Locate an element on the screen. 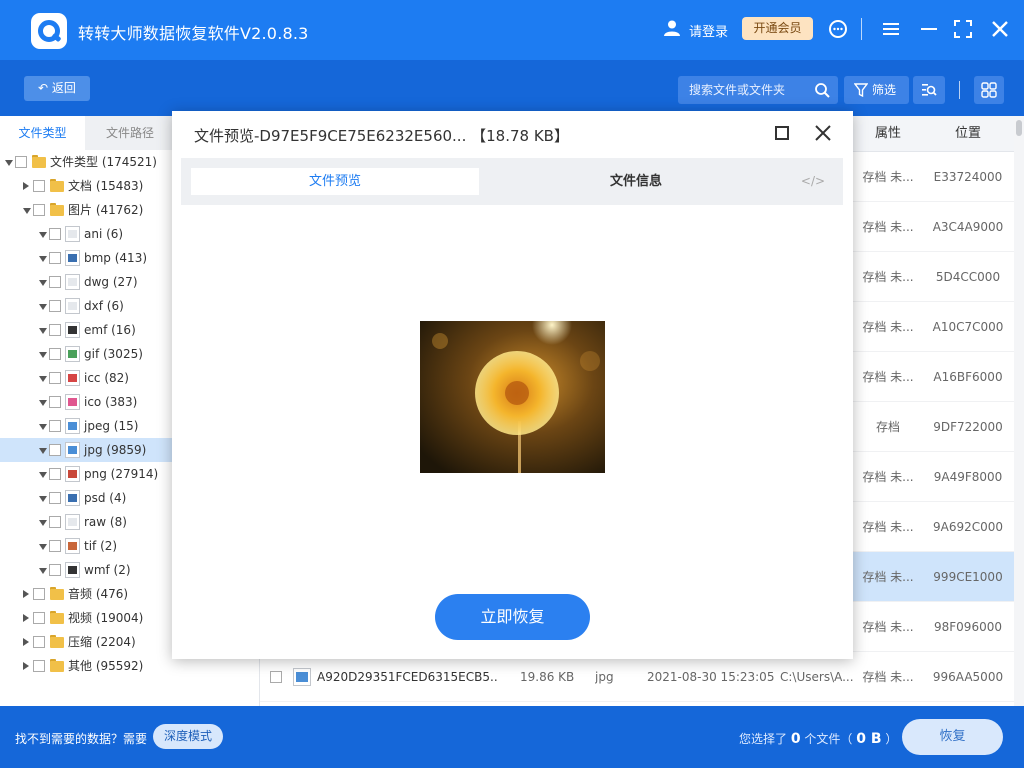 The width and height of the screenshot is (1024, 768). tree-item-gif: gif (3025) is located at coordinates (86, 354).